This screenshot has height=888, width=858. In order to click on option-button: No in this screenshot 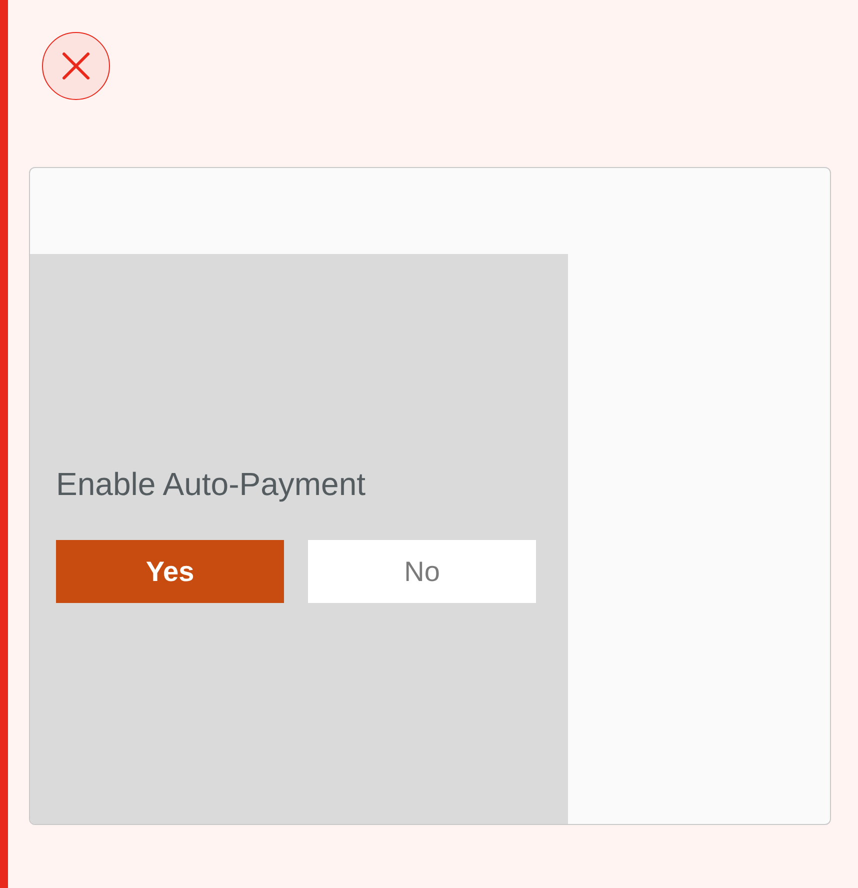, I will do `click(422, 571)`.